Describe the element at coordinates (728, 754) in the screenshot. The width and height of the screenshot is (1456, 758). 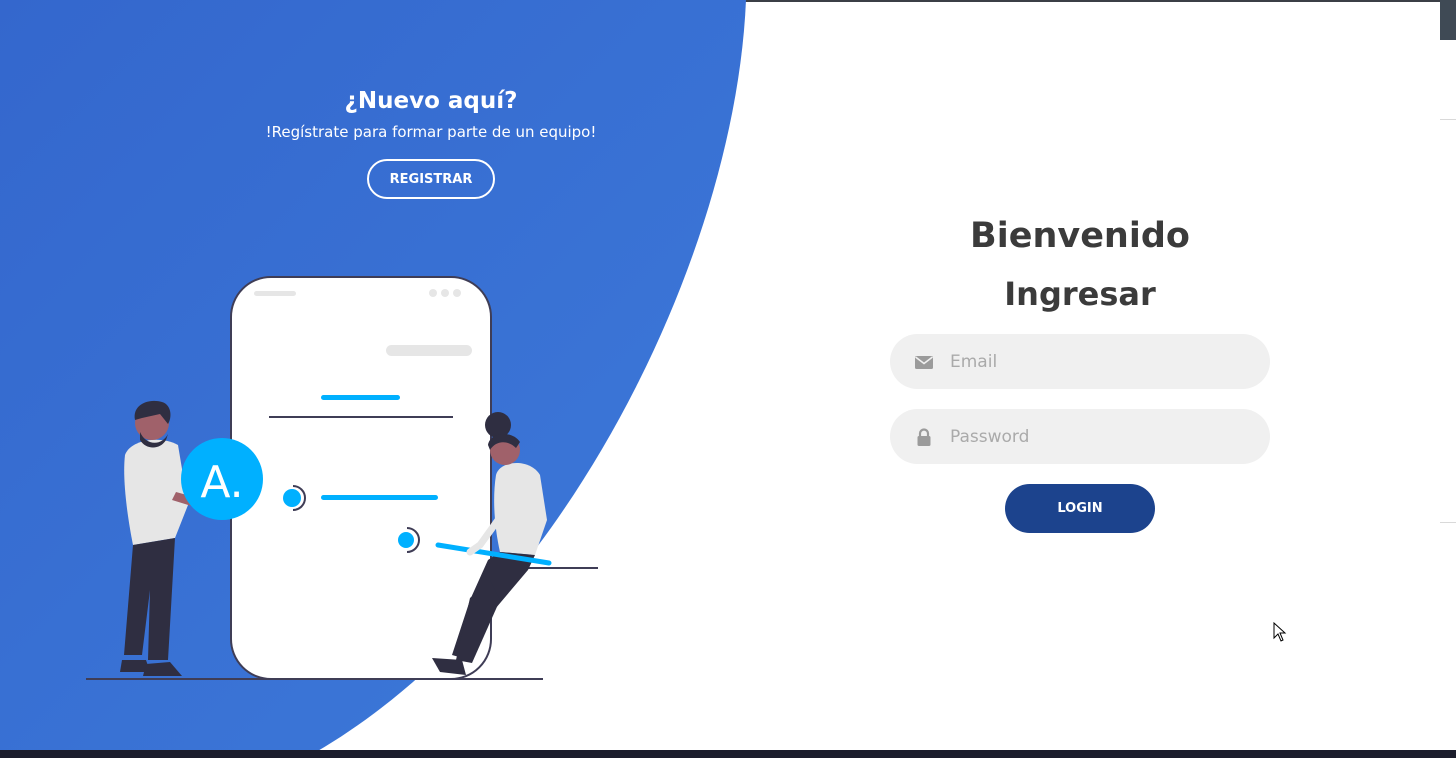
I see `taskbar-strip` at that location.